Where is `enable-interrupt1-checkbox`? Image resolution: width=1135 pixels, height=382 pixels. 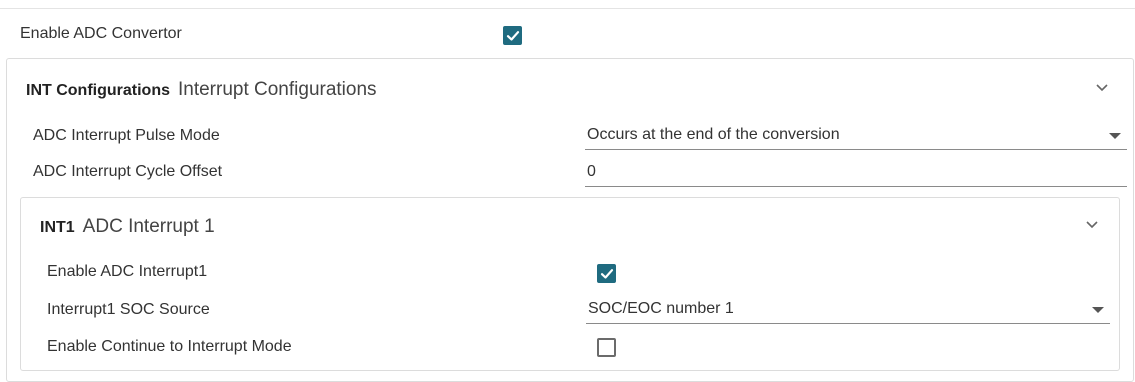 enable-interrupt1-checkbox is located at coordinates (606, 273).